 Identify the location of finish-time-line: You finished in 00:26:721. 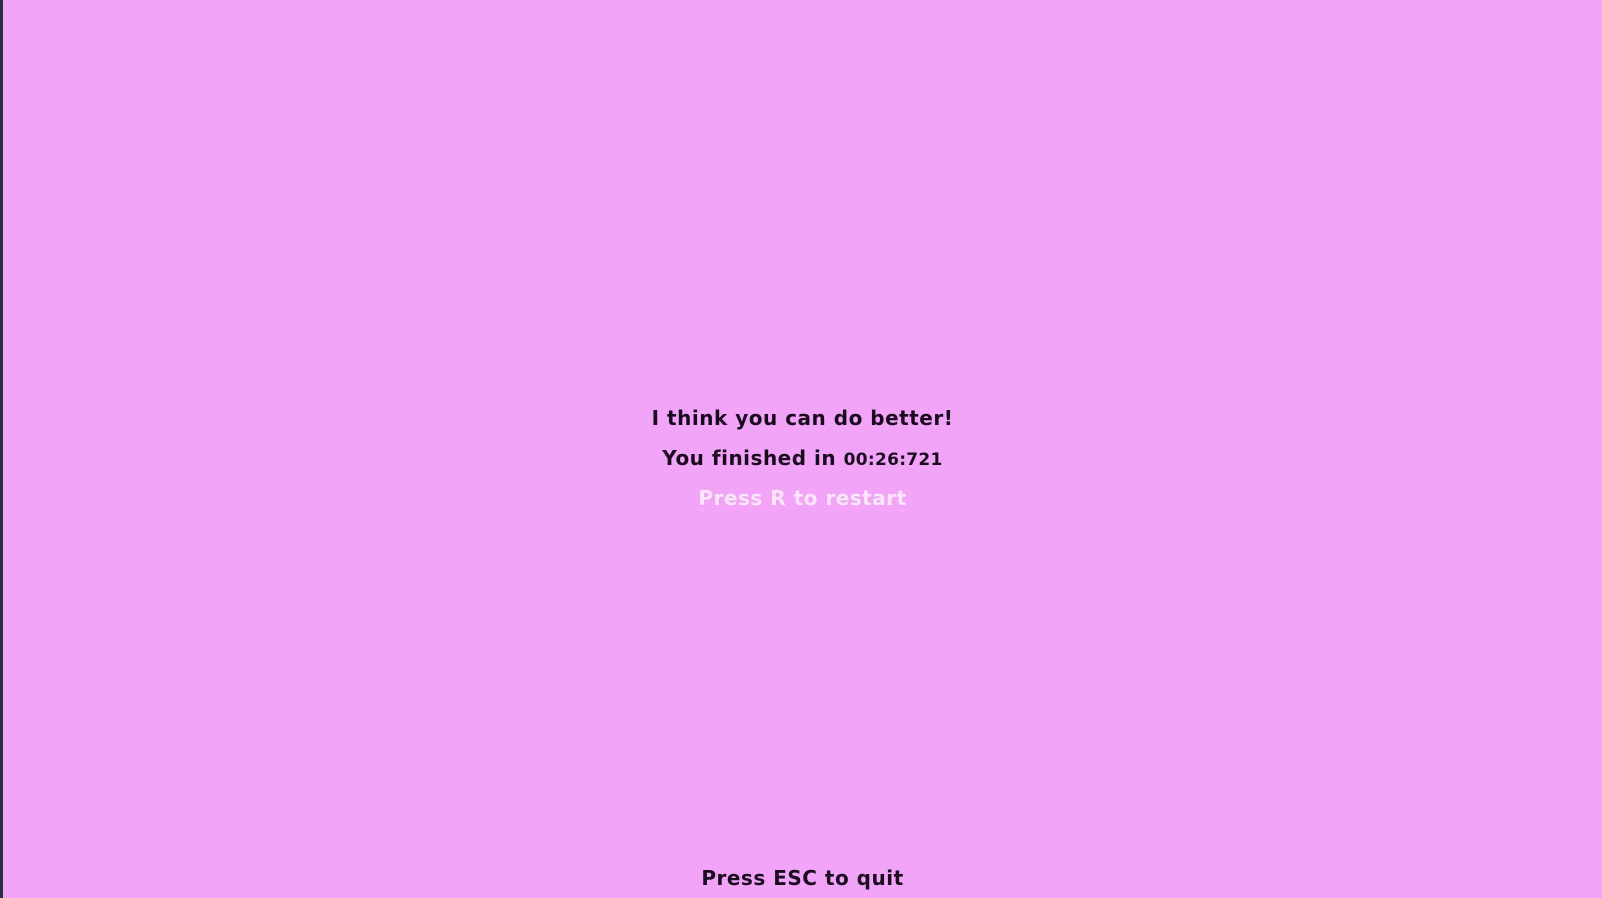
(802, 458).